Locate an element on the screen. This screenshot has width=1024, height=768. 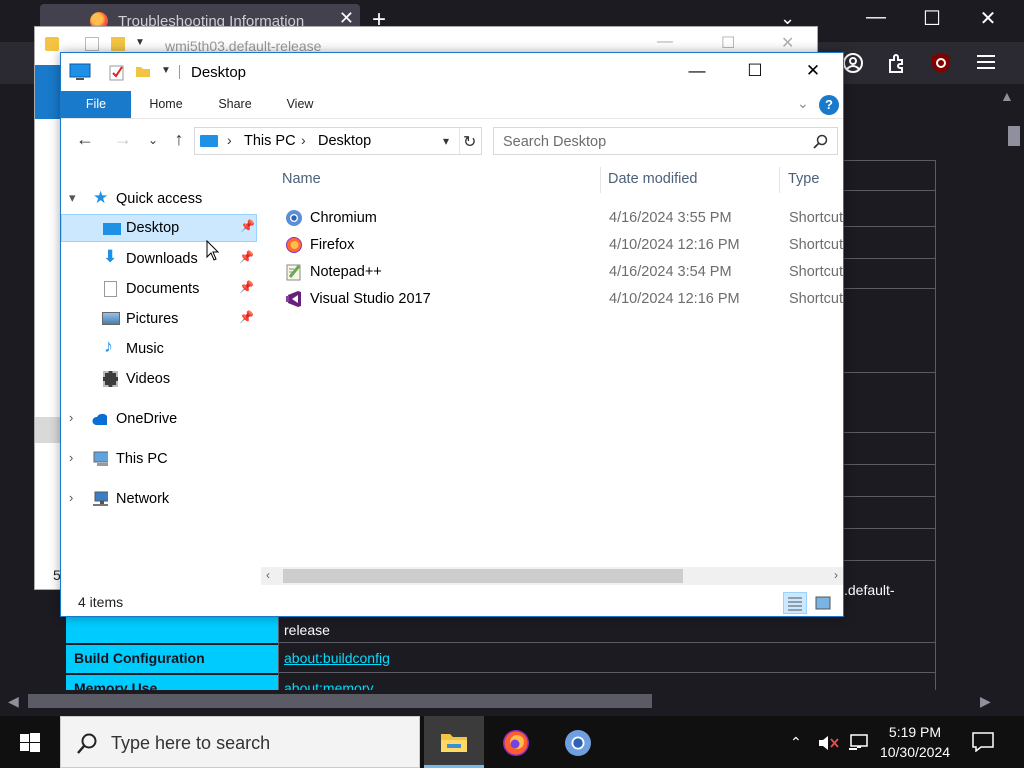
details-view-button is located at coordinates (795, 603).